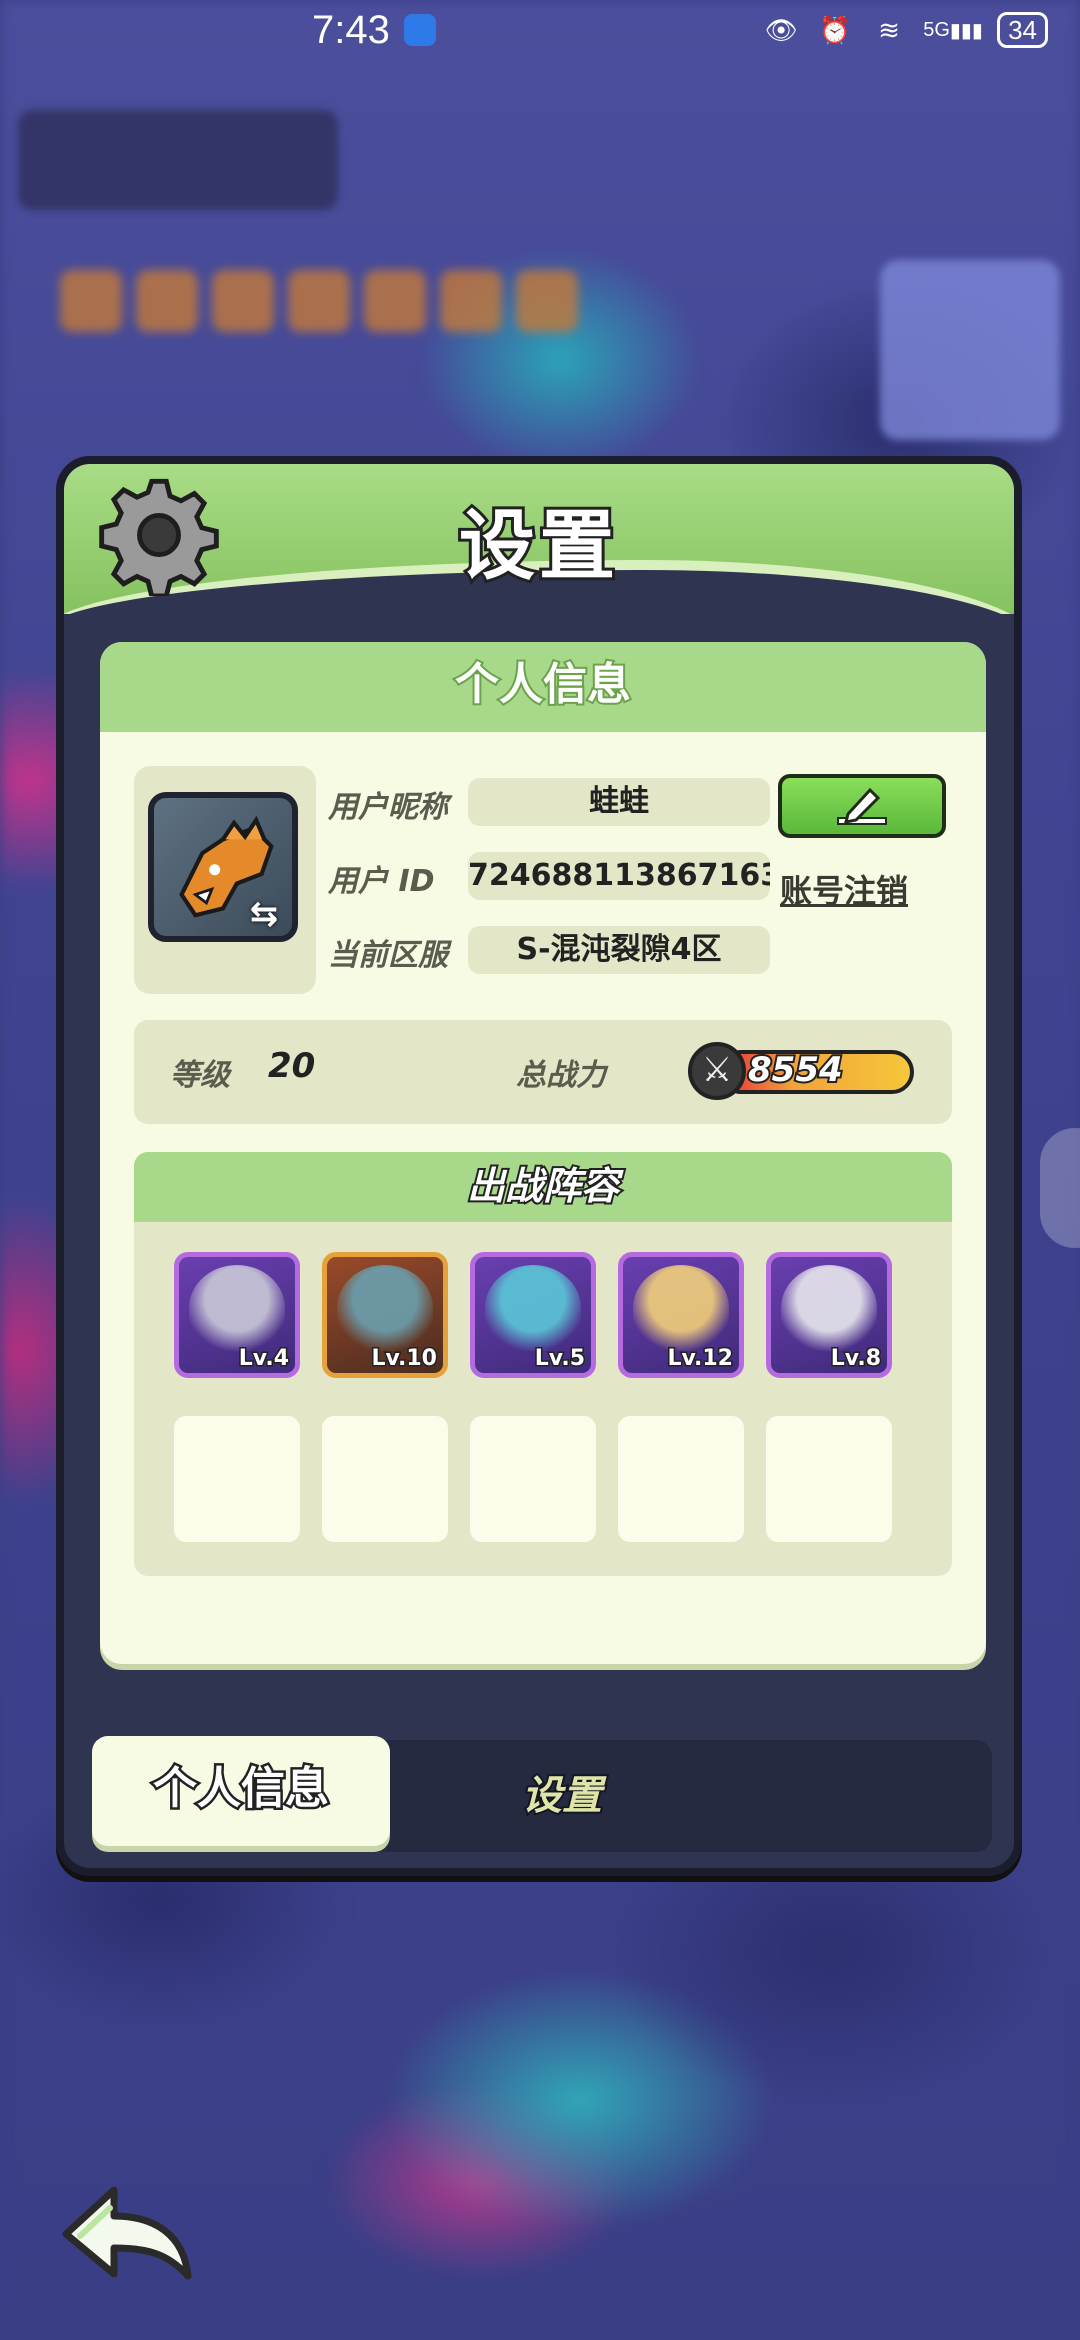 This screenshot has height=2340, width=1080. What do you see at coordinates (543, 1187) in the screenshot?
I see `lineup-title: 出战阵容` at bounding box center [543, 1187].